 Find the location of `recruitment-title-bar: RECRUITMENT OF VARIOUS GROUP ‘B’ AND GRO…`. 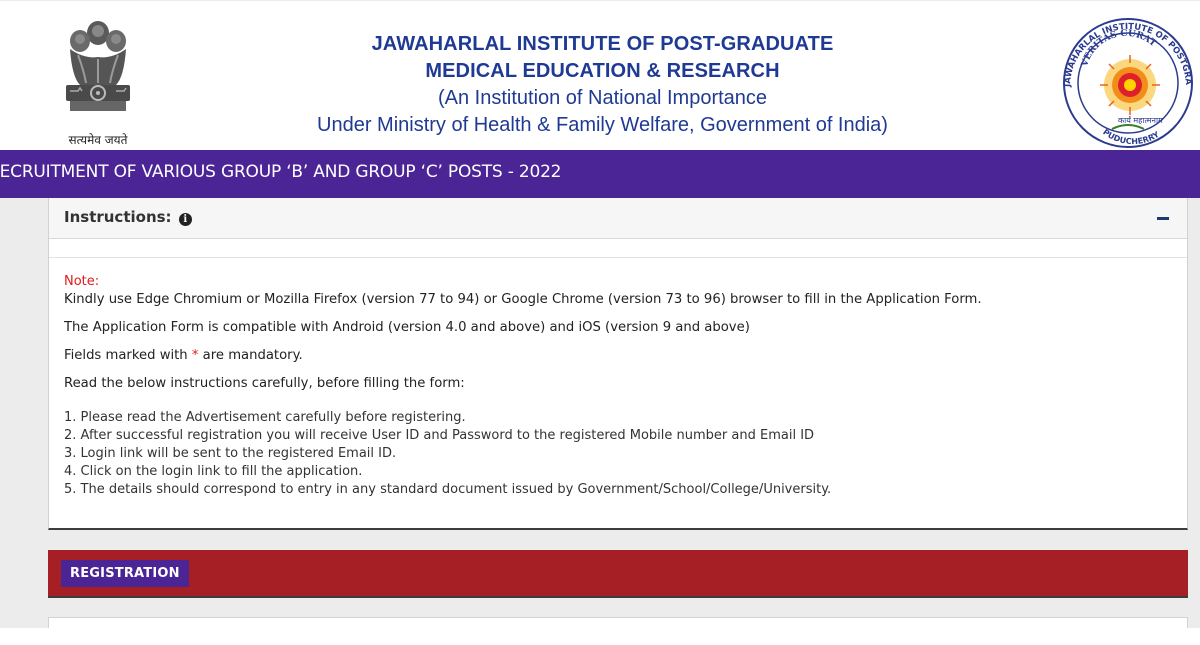

recruitment-title-bar: RECRUITMENT OF VARIOUS GROUP ‘B’ AND GRO… is located at coordinates (600, 174).